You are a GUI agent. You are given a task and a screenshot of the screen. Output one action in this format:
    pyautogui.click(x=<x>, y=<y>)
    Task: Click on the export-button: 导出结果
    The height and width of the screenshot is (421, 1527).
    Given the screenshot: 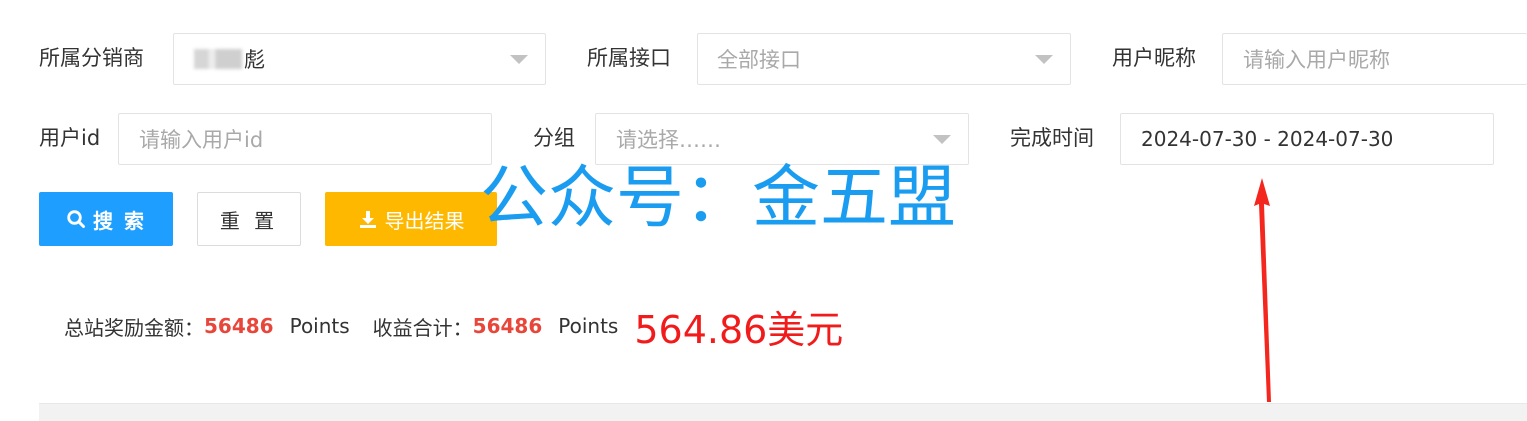 What is the action you would take?
    pyautogui.click(x=411, y=219)
    